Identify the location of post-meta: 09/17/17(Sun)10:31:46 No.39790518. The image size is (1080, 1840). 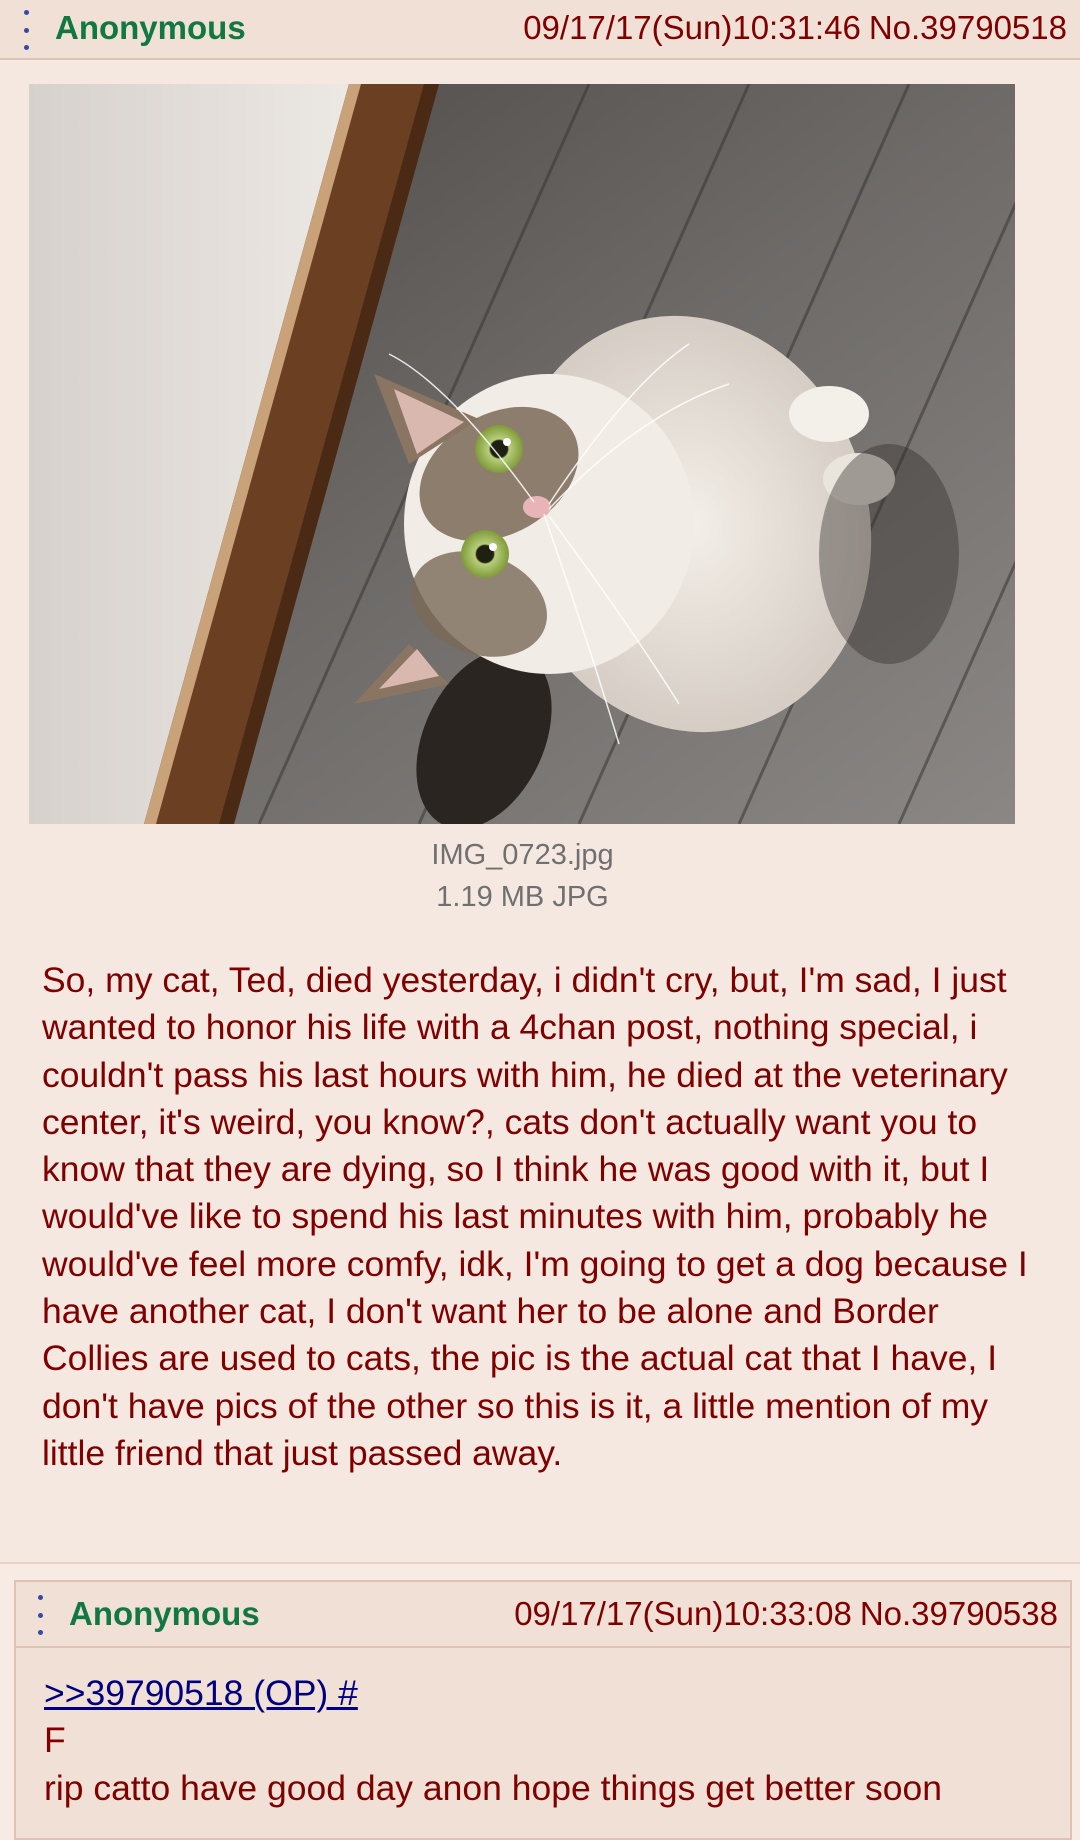
(795, 28).